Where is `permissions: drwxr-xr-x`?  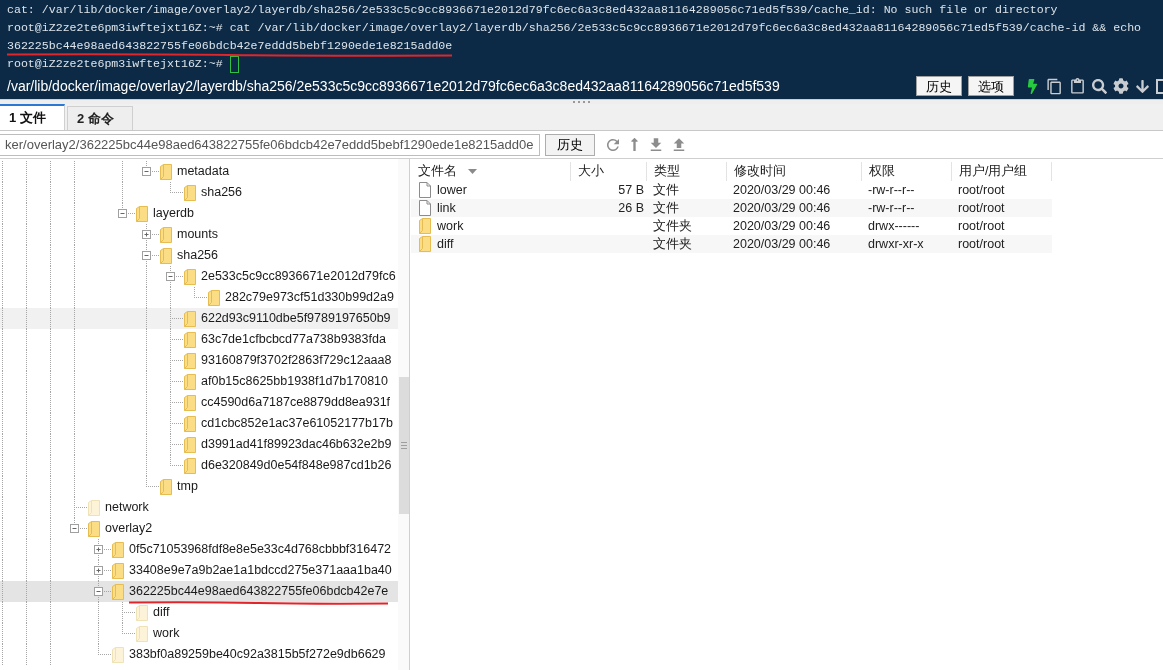 permissions: drwxr-xr-x is located at coordinates (896, 244).